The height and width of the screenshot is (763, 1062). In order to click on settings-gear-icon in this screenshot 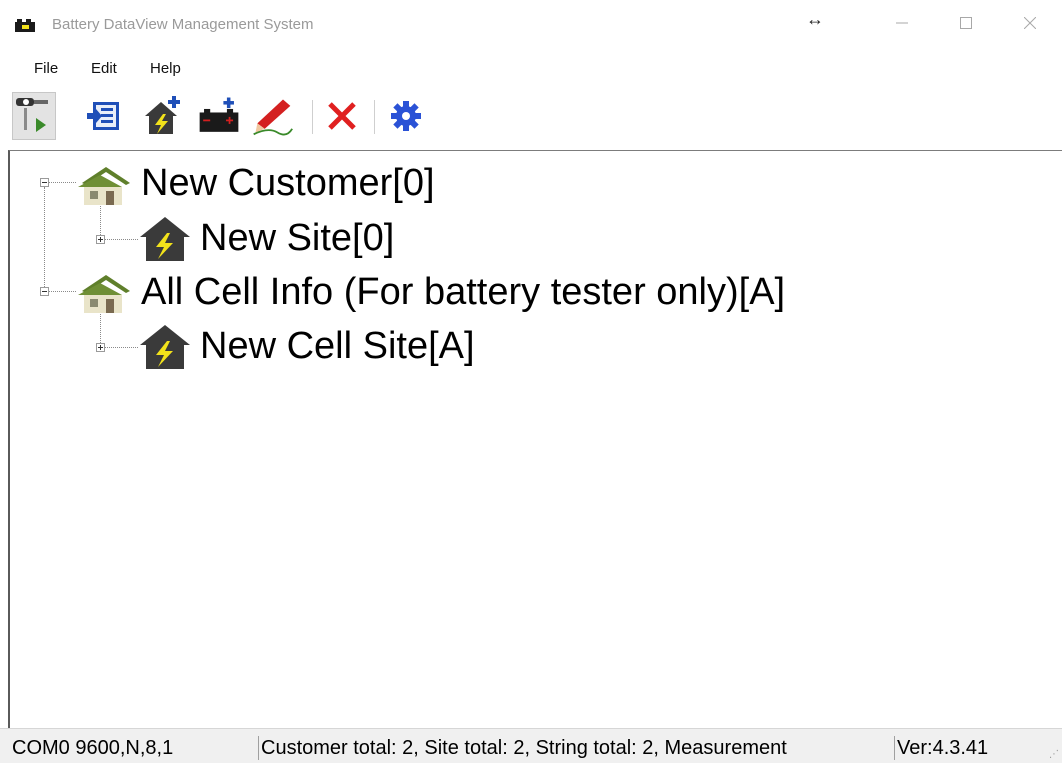, I will do `click(406, 116)`.